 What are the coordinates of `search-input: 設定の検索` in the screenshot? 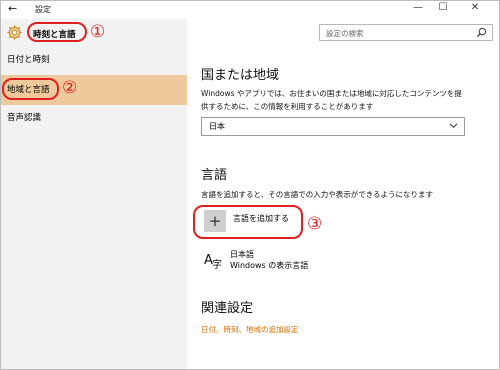 It's located at (406, 32).